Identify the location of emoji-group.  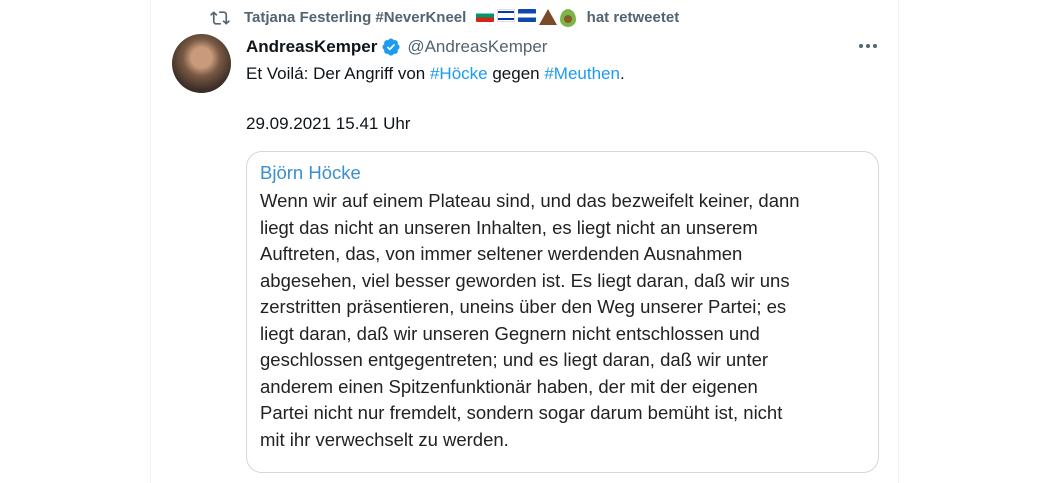
(526, 18).